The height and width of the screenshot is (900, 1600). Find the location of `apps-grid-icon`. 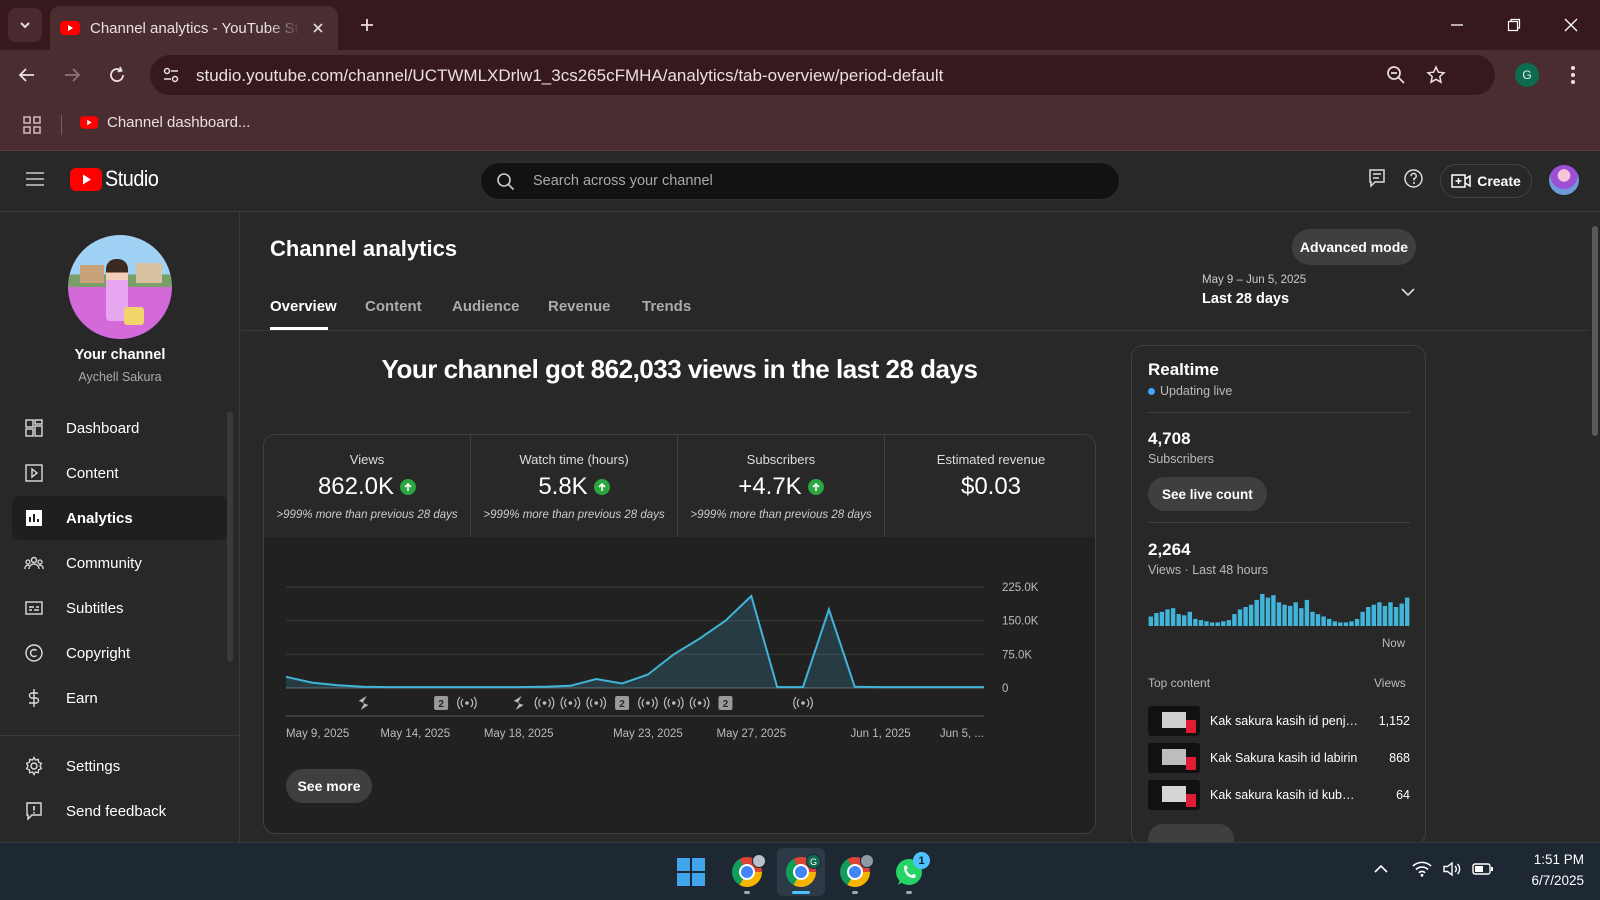

apps-grid-icon is located at coordinates (32, 125).